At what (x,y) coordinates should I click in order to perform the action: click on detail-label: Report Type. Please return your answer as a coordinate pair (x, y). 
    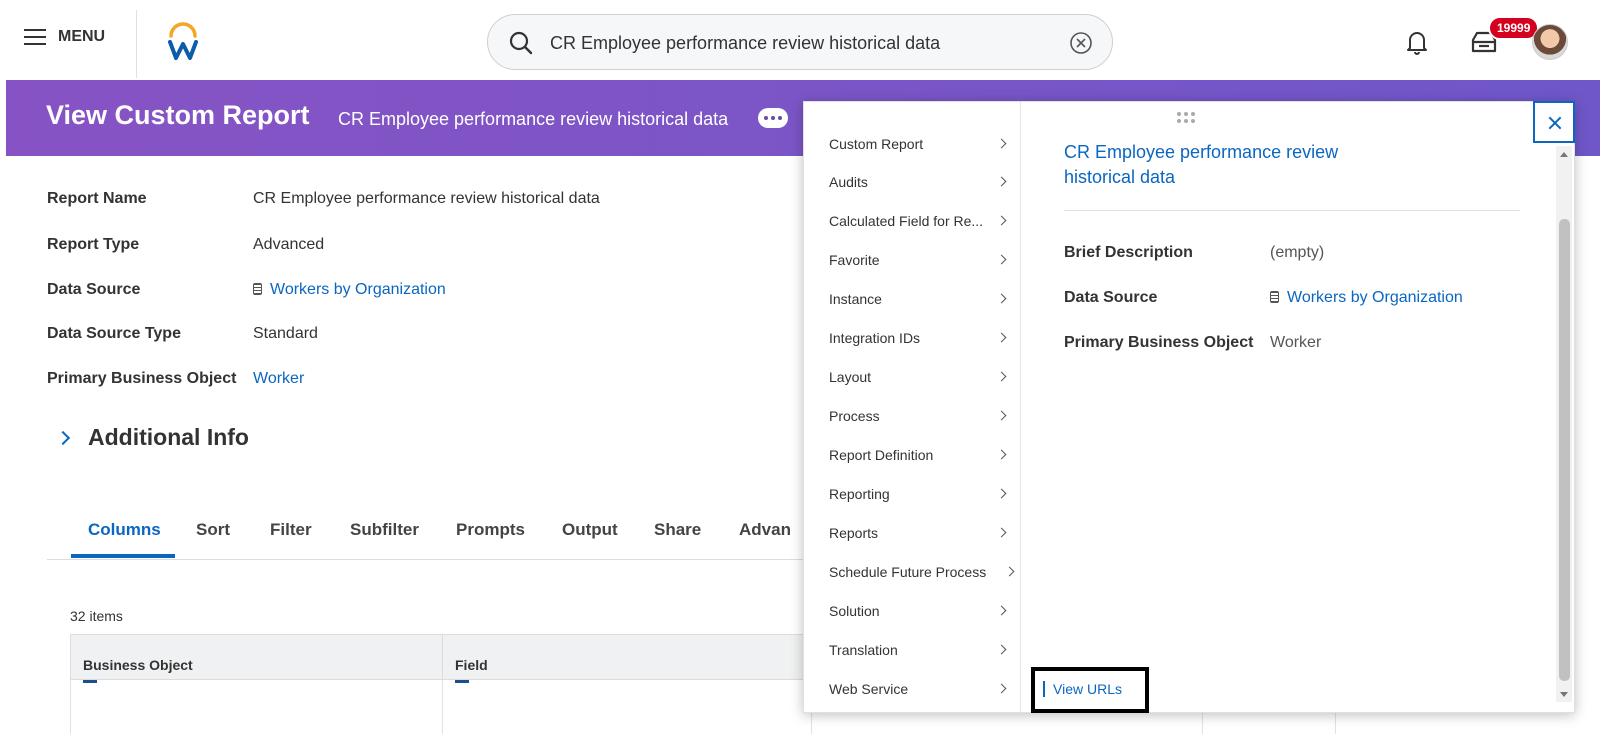
    Looking at the image, I should click on (93, 244).